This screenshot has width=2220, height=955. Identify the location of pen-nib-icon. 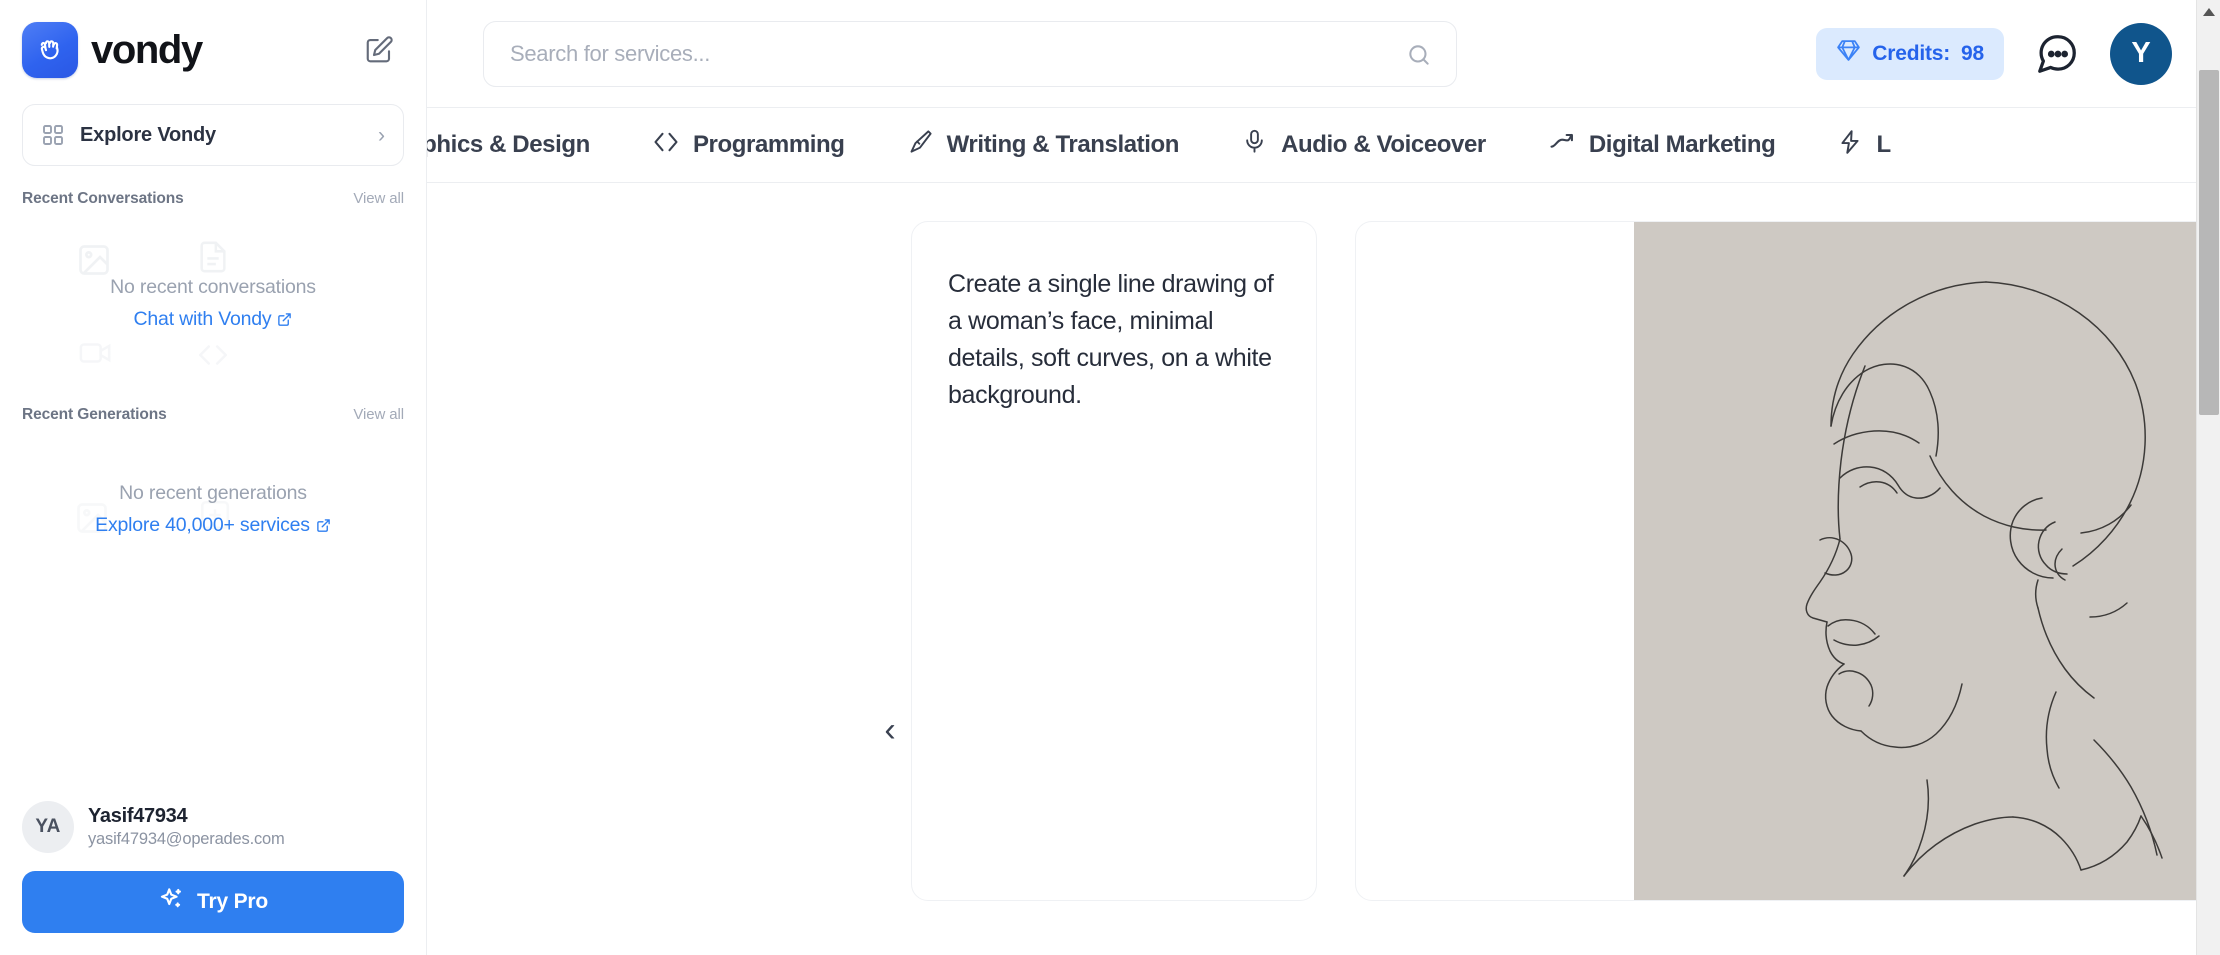
(920, 145).